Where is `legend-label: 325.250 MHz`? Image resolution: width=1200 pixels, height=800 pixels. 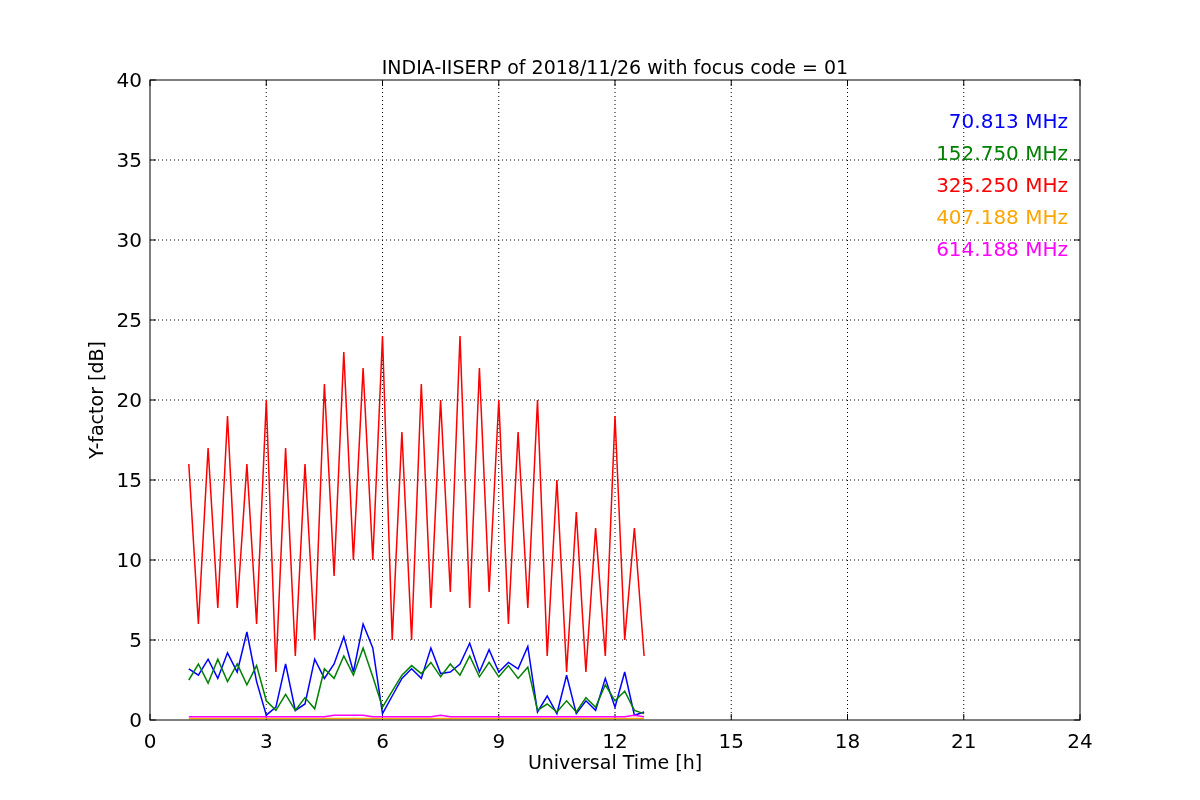 legend-label: 325.250 MHz is located at coordinates (1002, 185).